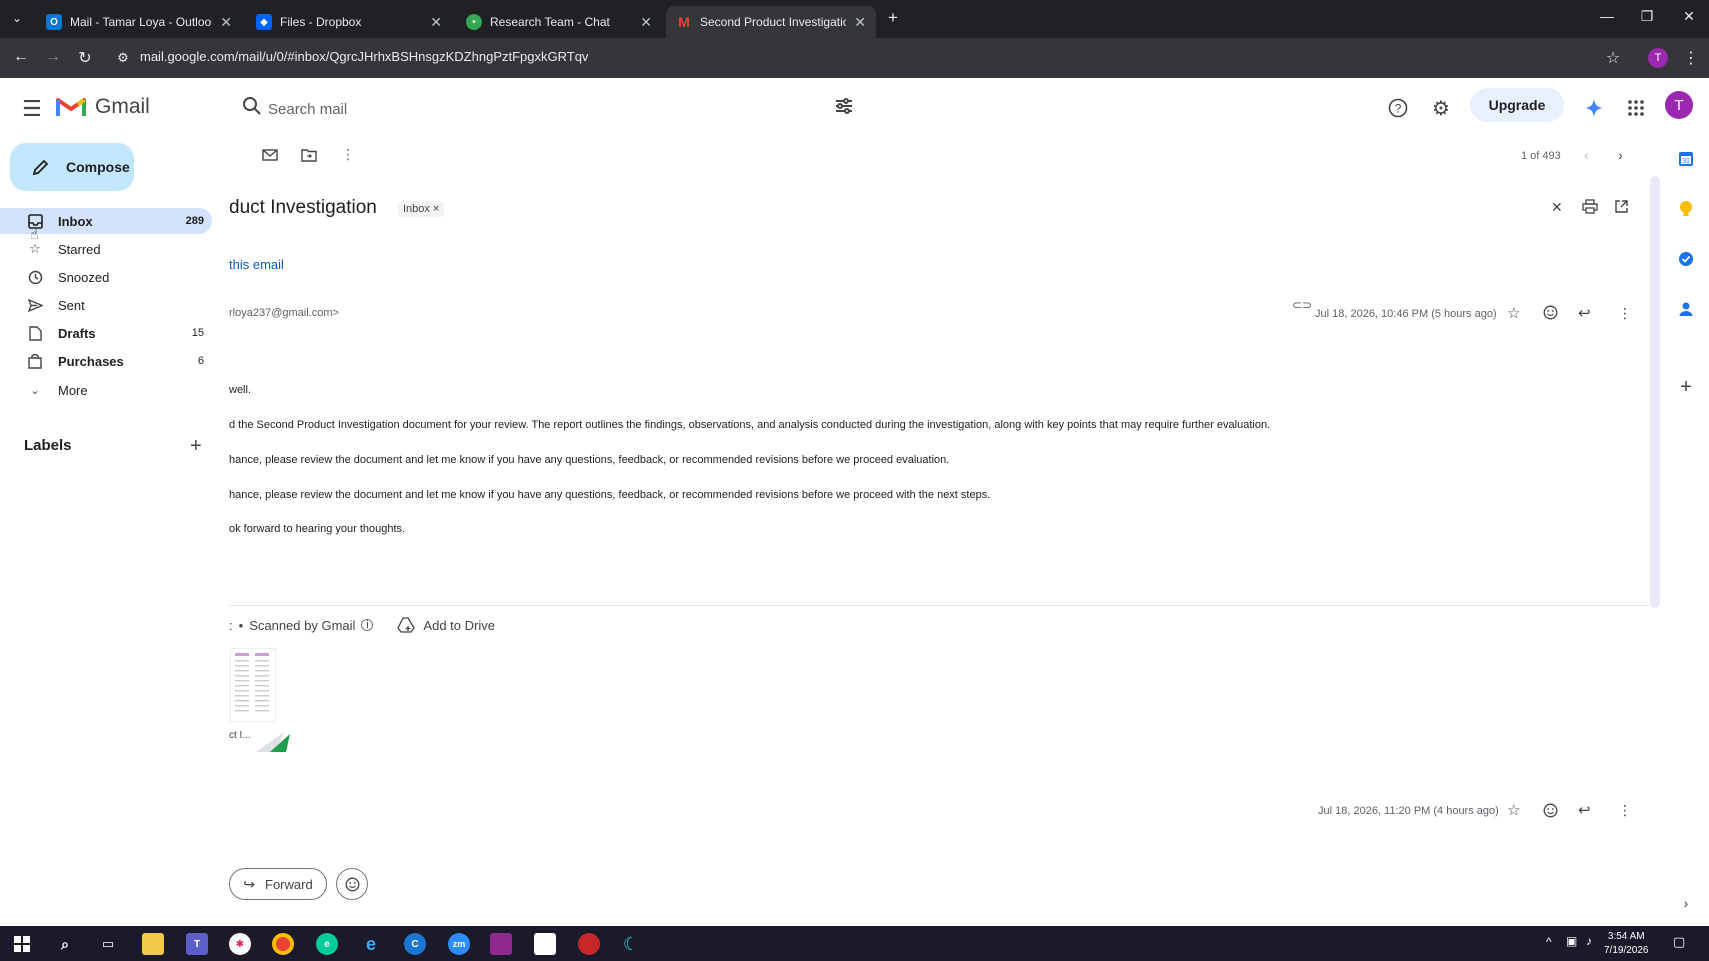 Image resolution: width=1709 pixels, height=961 pixels. I want to click on summarize-email-link: this email, so click(256, 264).